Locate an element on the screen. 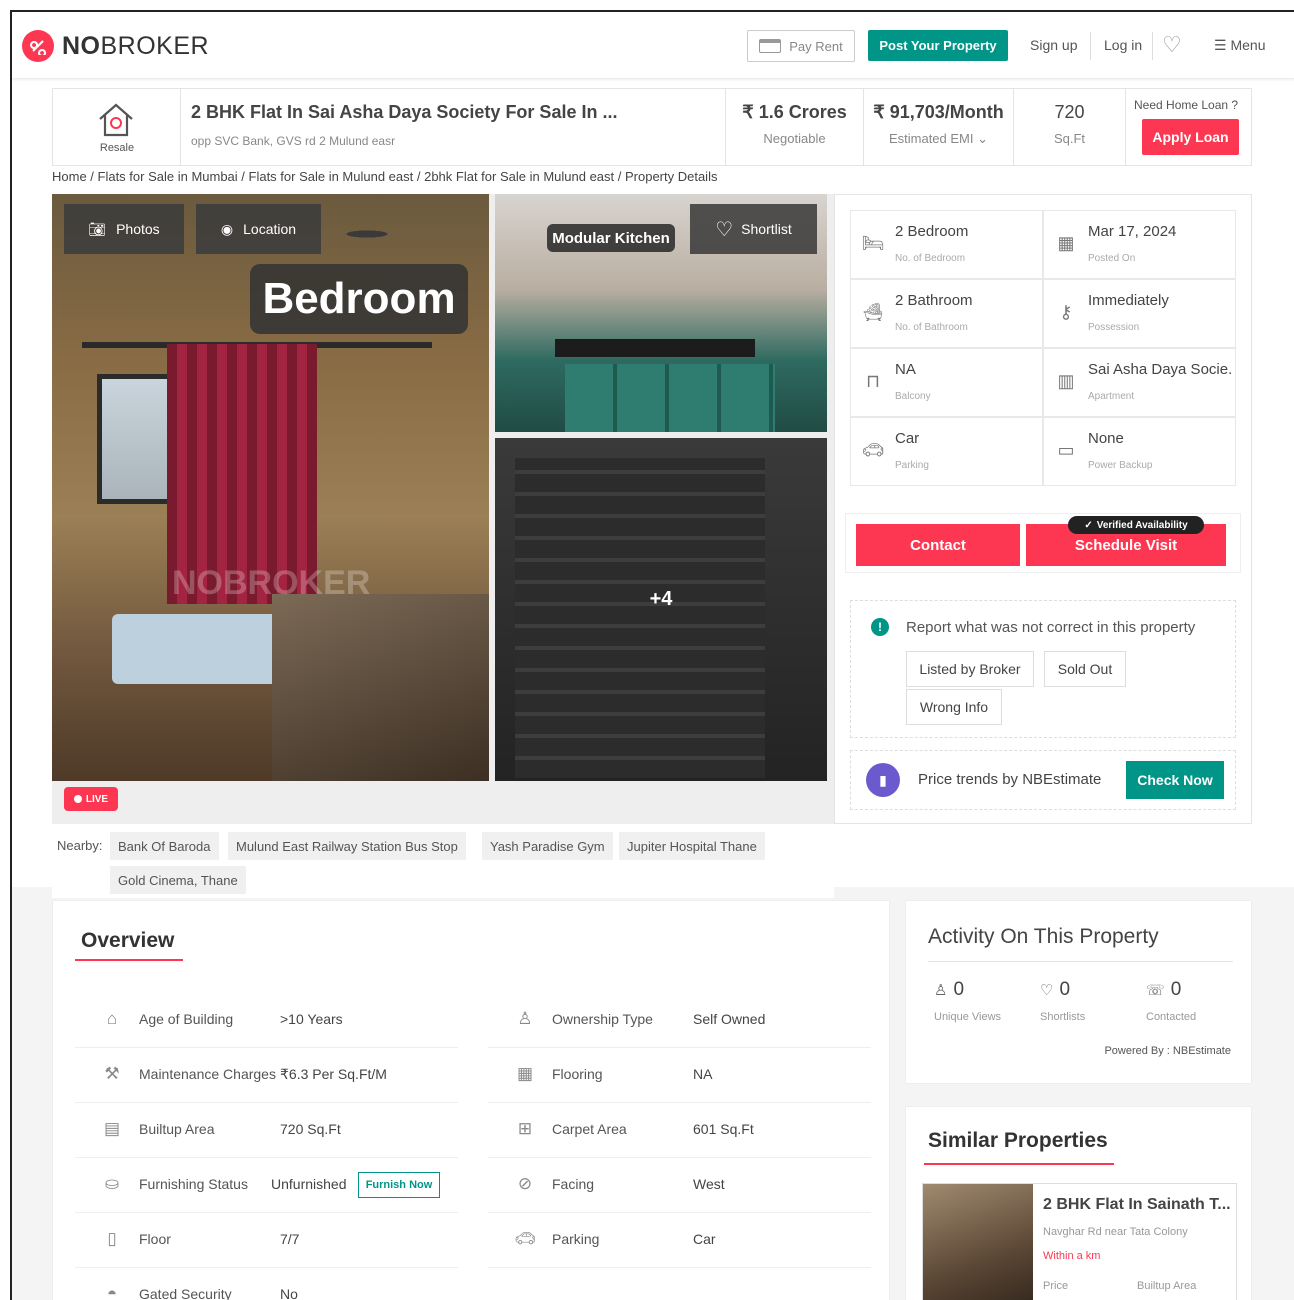 The height and width of the screenshot is (1300, 1294). compass-icon: ⊘ is located at coordinates (525, 1183).